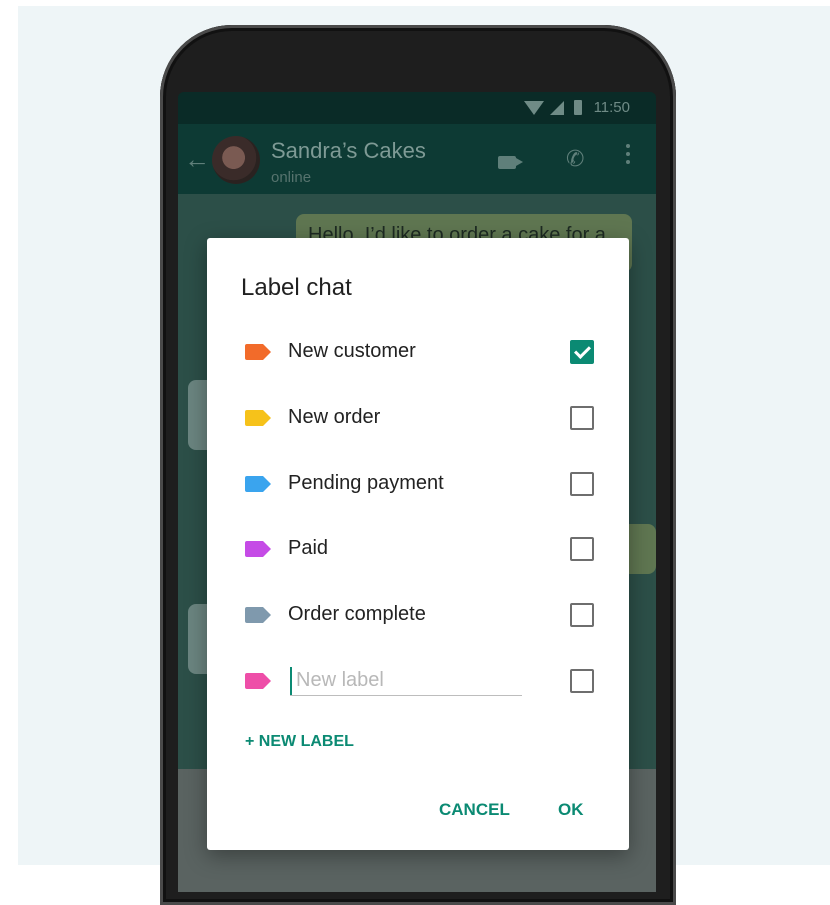 This screenshot has width=830, height=905. I want to click on label-row-new-label, so click(418, 681).